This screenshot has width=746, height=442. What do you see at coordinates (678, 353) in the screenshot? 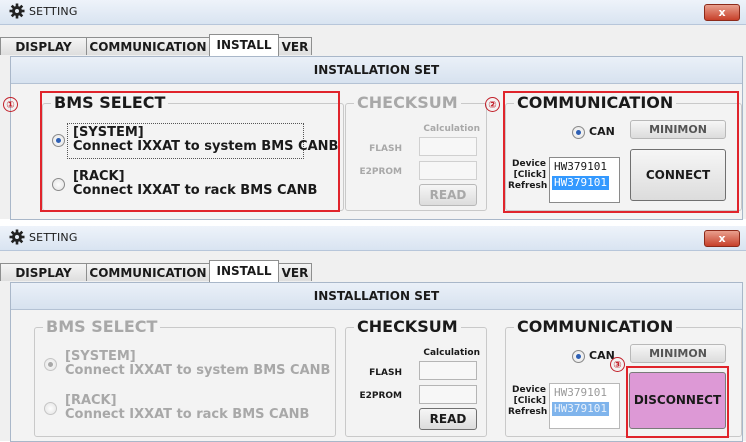
I see `minimon-button: MINIMON` at bounding box center [678, 353].